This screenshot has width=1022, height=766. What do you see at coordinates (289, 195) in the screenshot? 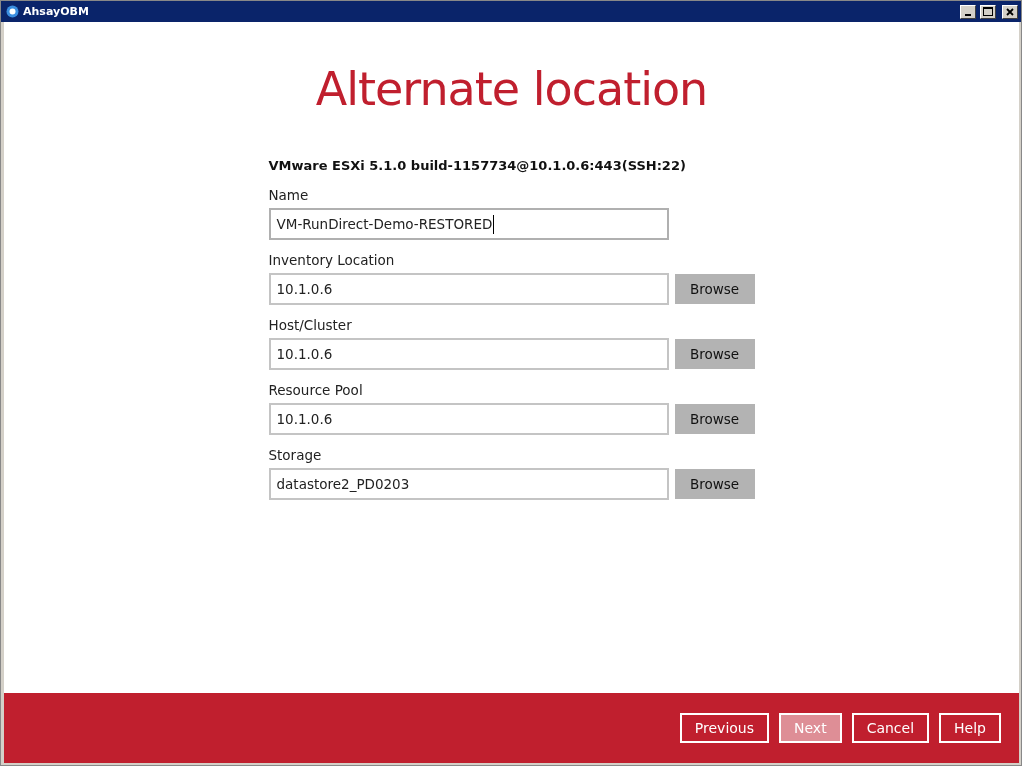
I see `field-label: Name` at bounding box center [289, 195].